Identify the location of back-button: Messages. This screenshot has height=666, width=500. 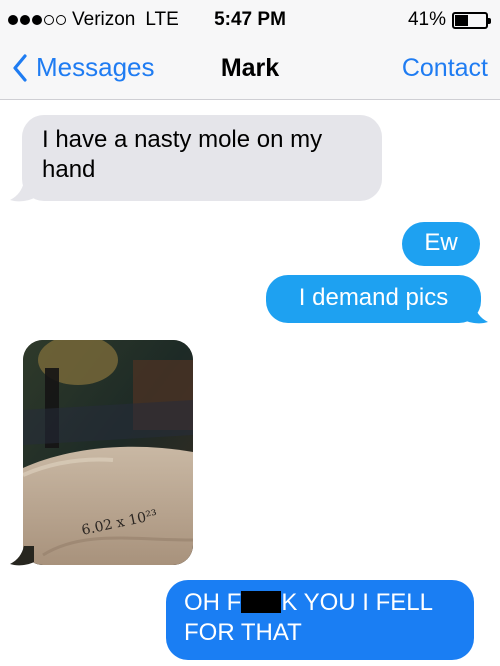
(83, 67).